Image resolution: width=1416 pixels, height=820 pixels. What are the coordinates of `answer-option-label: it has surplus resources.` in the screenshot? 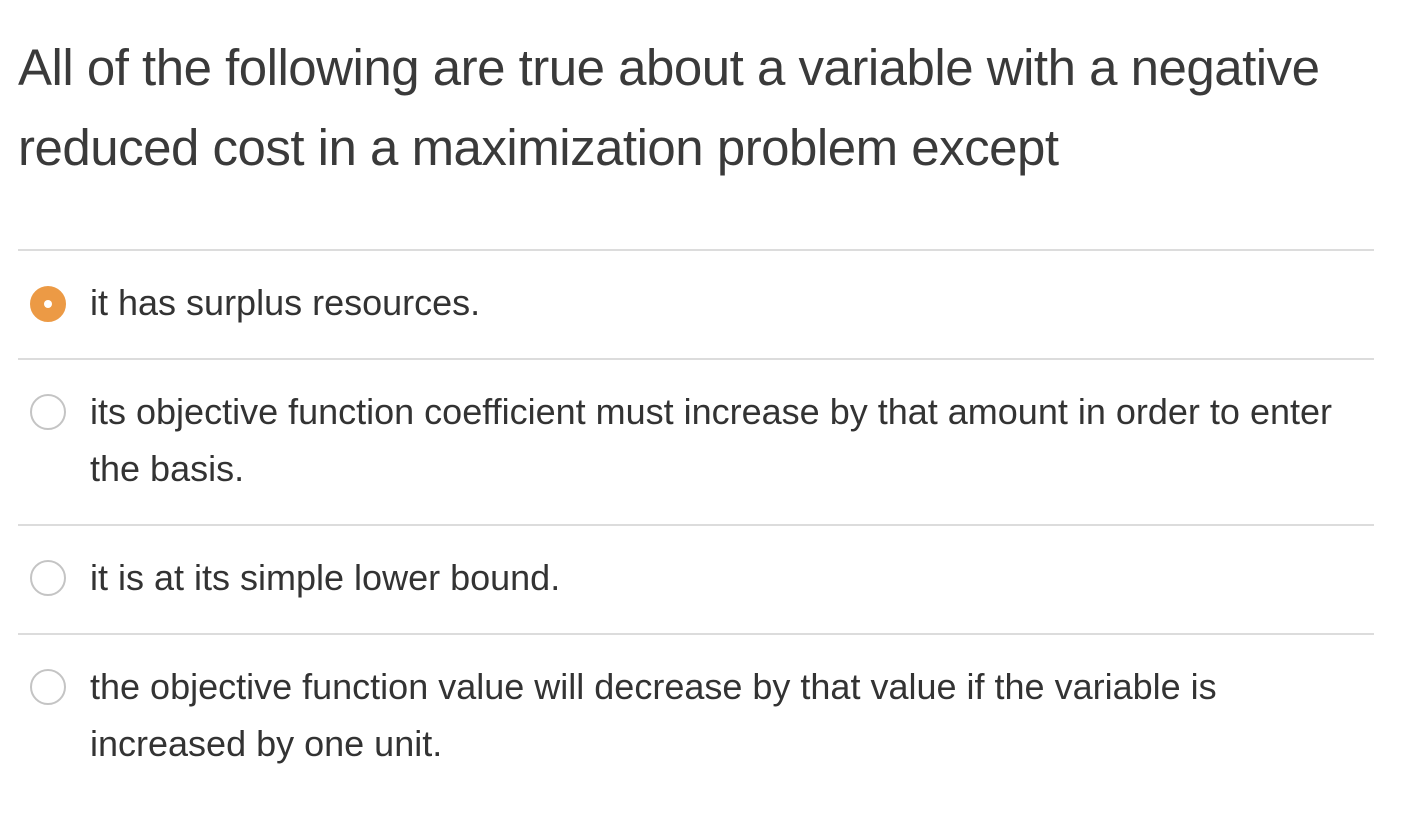 It's located at (285, 302).